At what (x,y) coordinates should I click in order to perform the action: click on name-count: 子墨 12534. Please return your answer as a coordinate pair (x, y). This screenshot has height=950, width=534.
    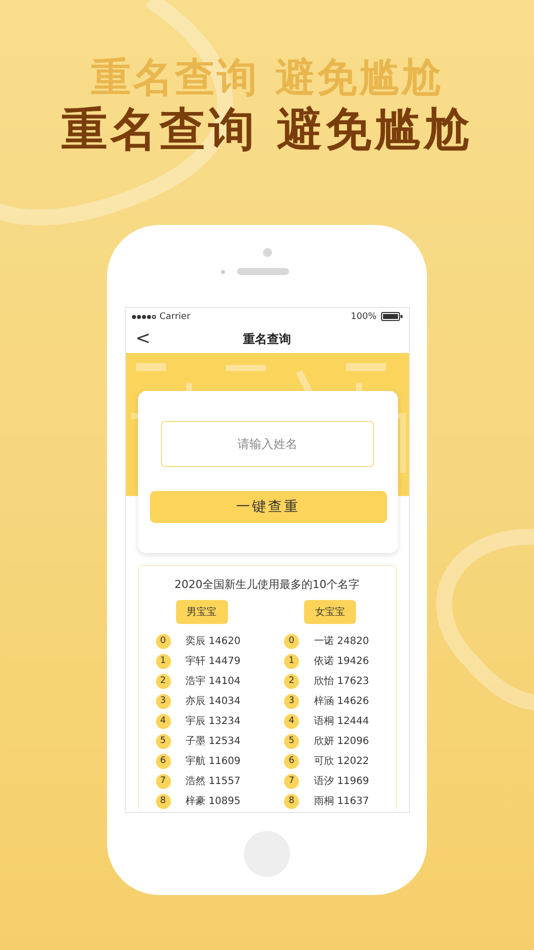
    Looking at the image, I should click on (213, 741).